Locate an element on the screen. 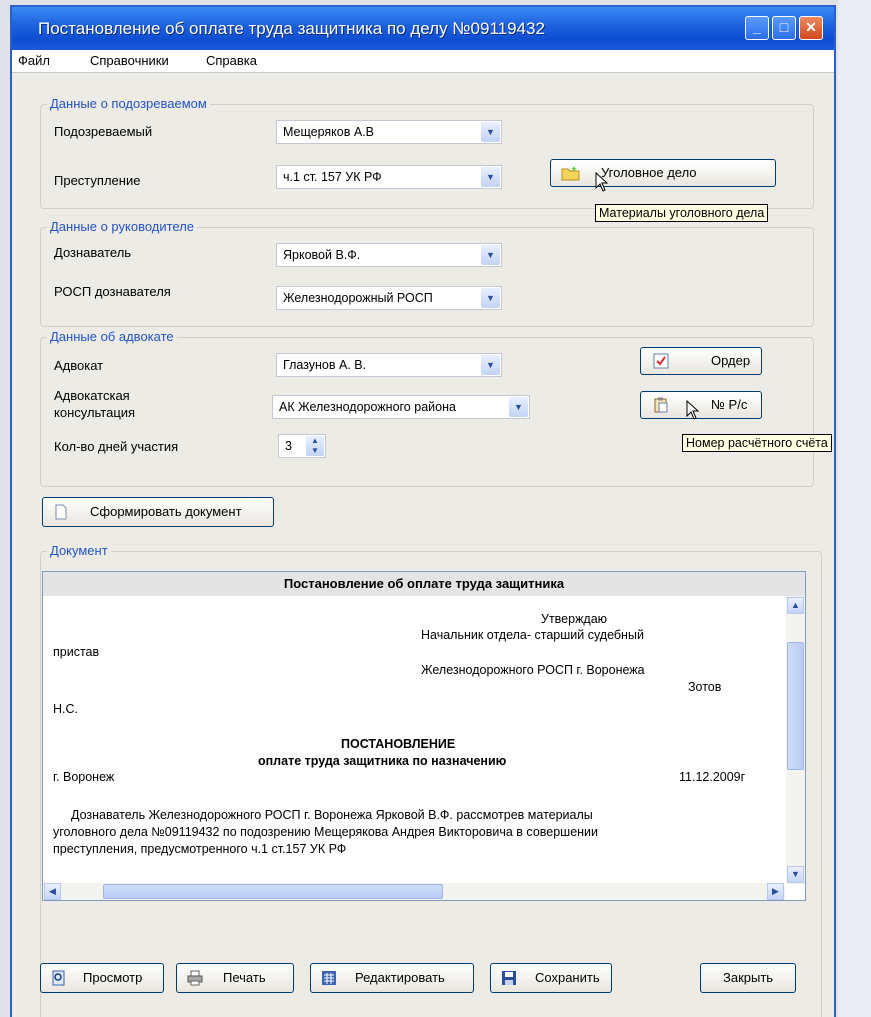 The height and width of the screenshot is (1017, 871). rosp-value: Железнодорожный РОСП is located at coordinates (358, 298).